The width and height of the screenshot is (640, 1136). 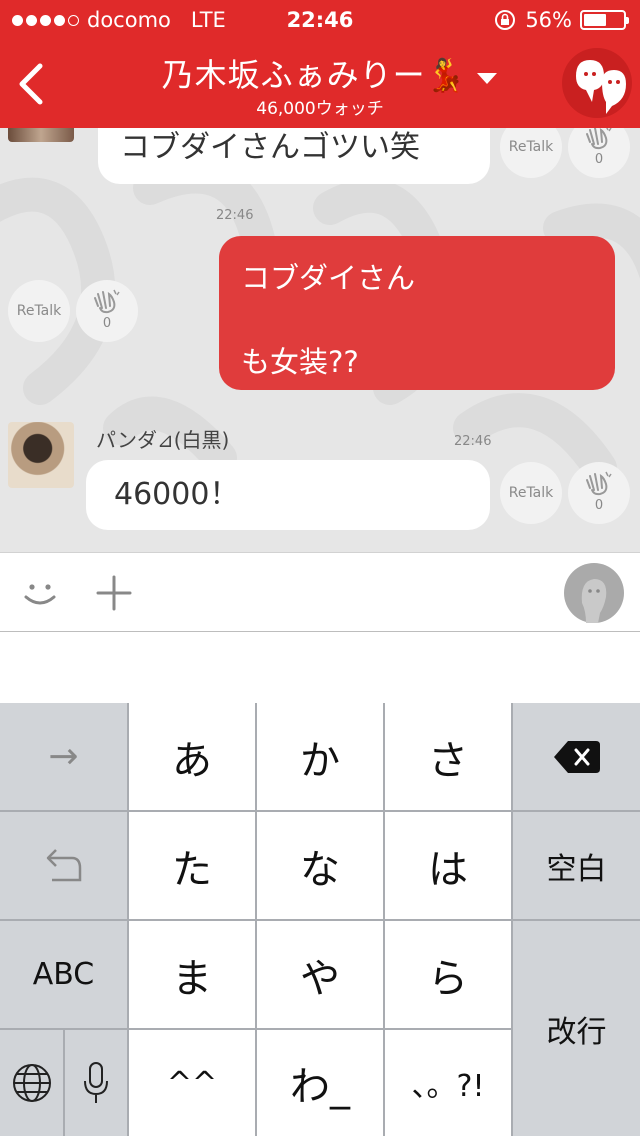 What do you see at coordinates (63, 756) in the screenshot?
I see `key-next-candidate: →` at bounding box center [63, 756].